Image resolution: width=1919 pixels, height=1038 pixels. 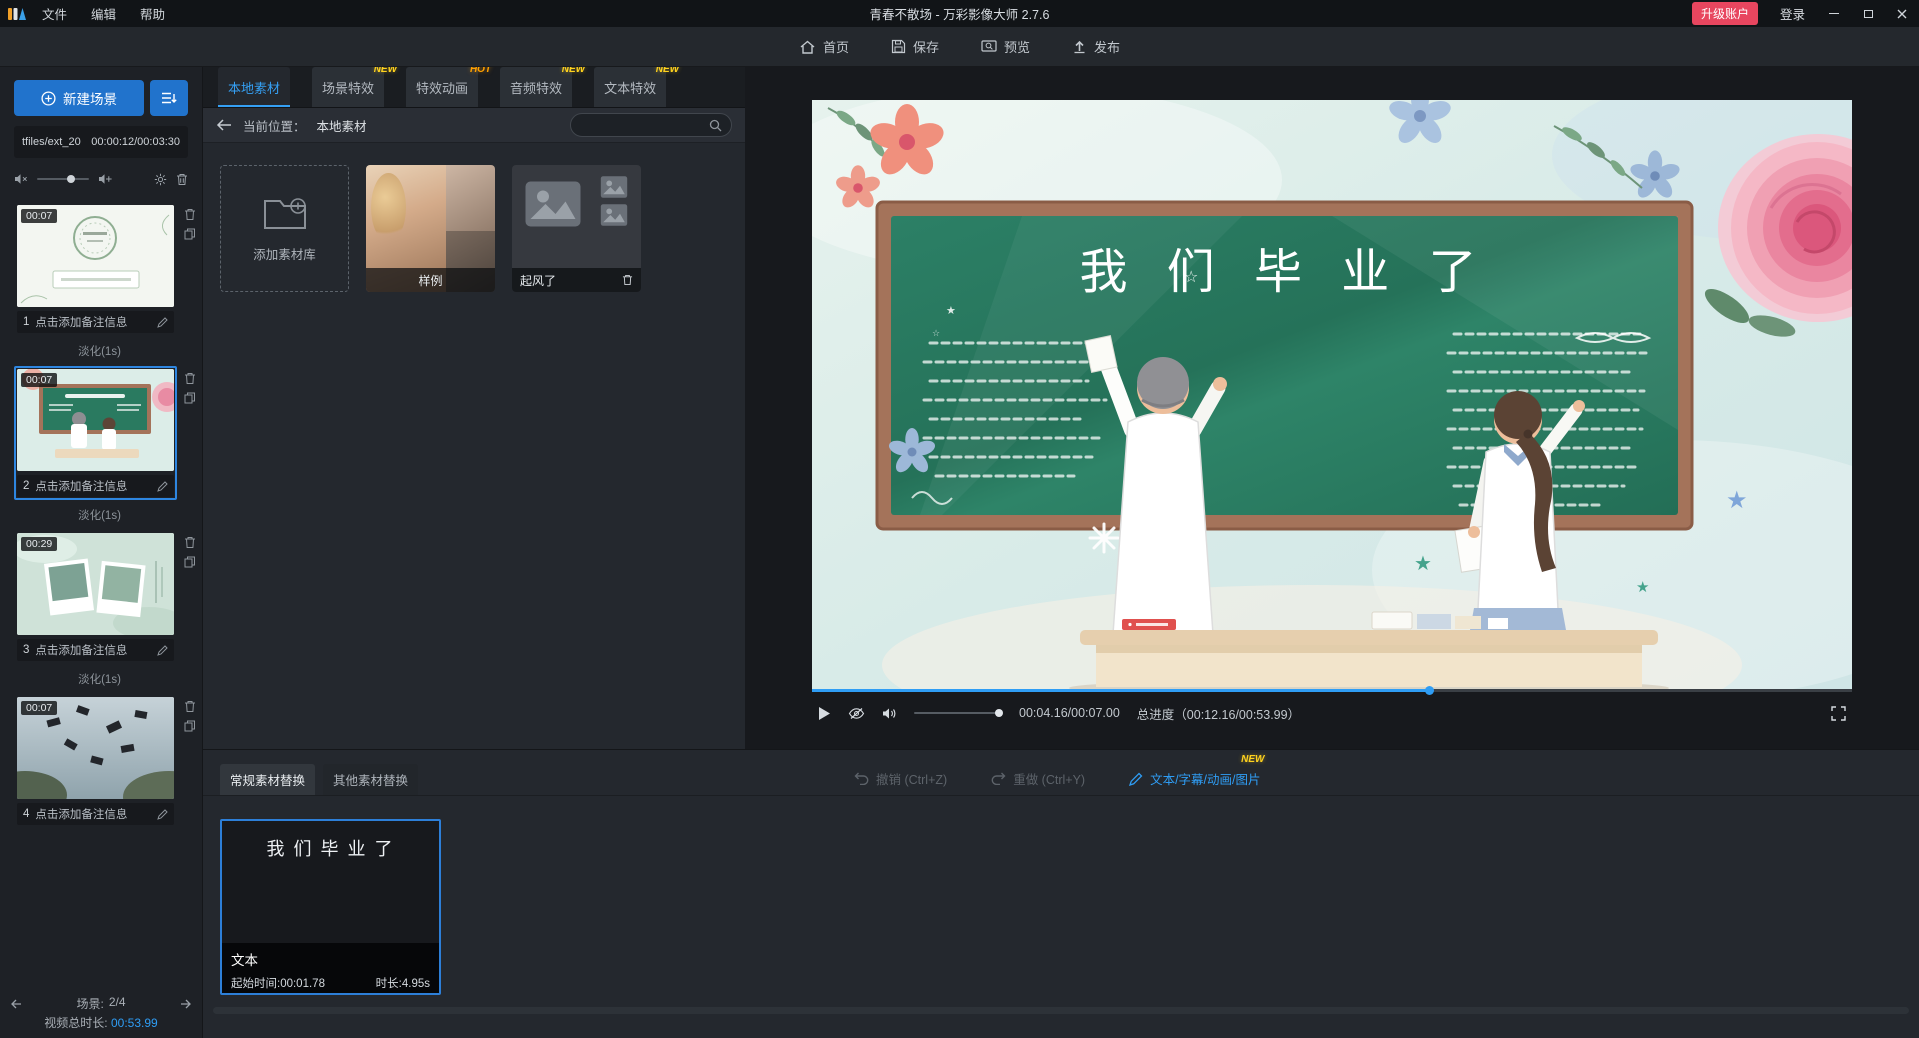 What do you see at coordinates (79, 98) in the screenshot?
I see `new-scene-button: 新建场景` at bounding box center [79, 98].